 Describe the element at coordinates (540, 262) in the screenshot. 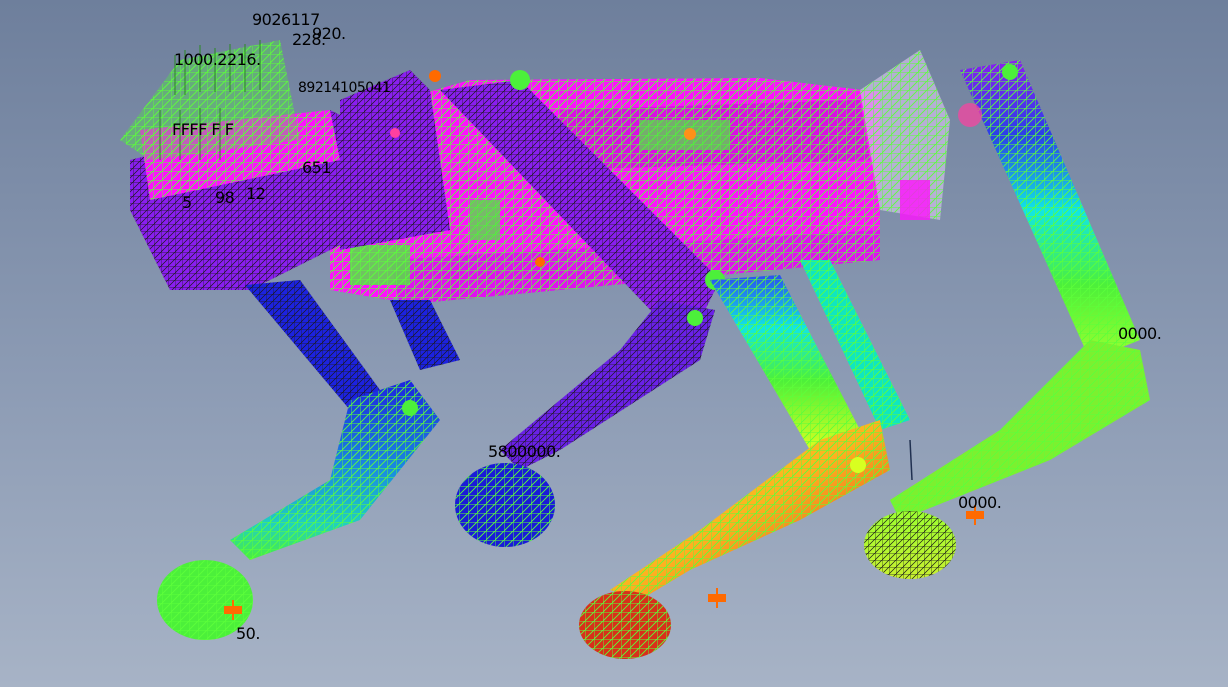

I see `load-marker-body` at that location.